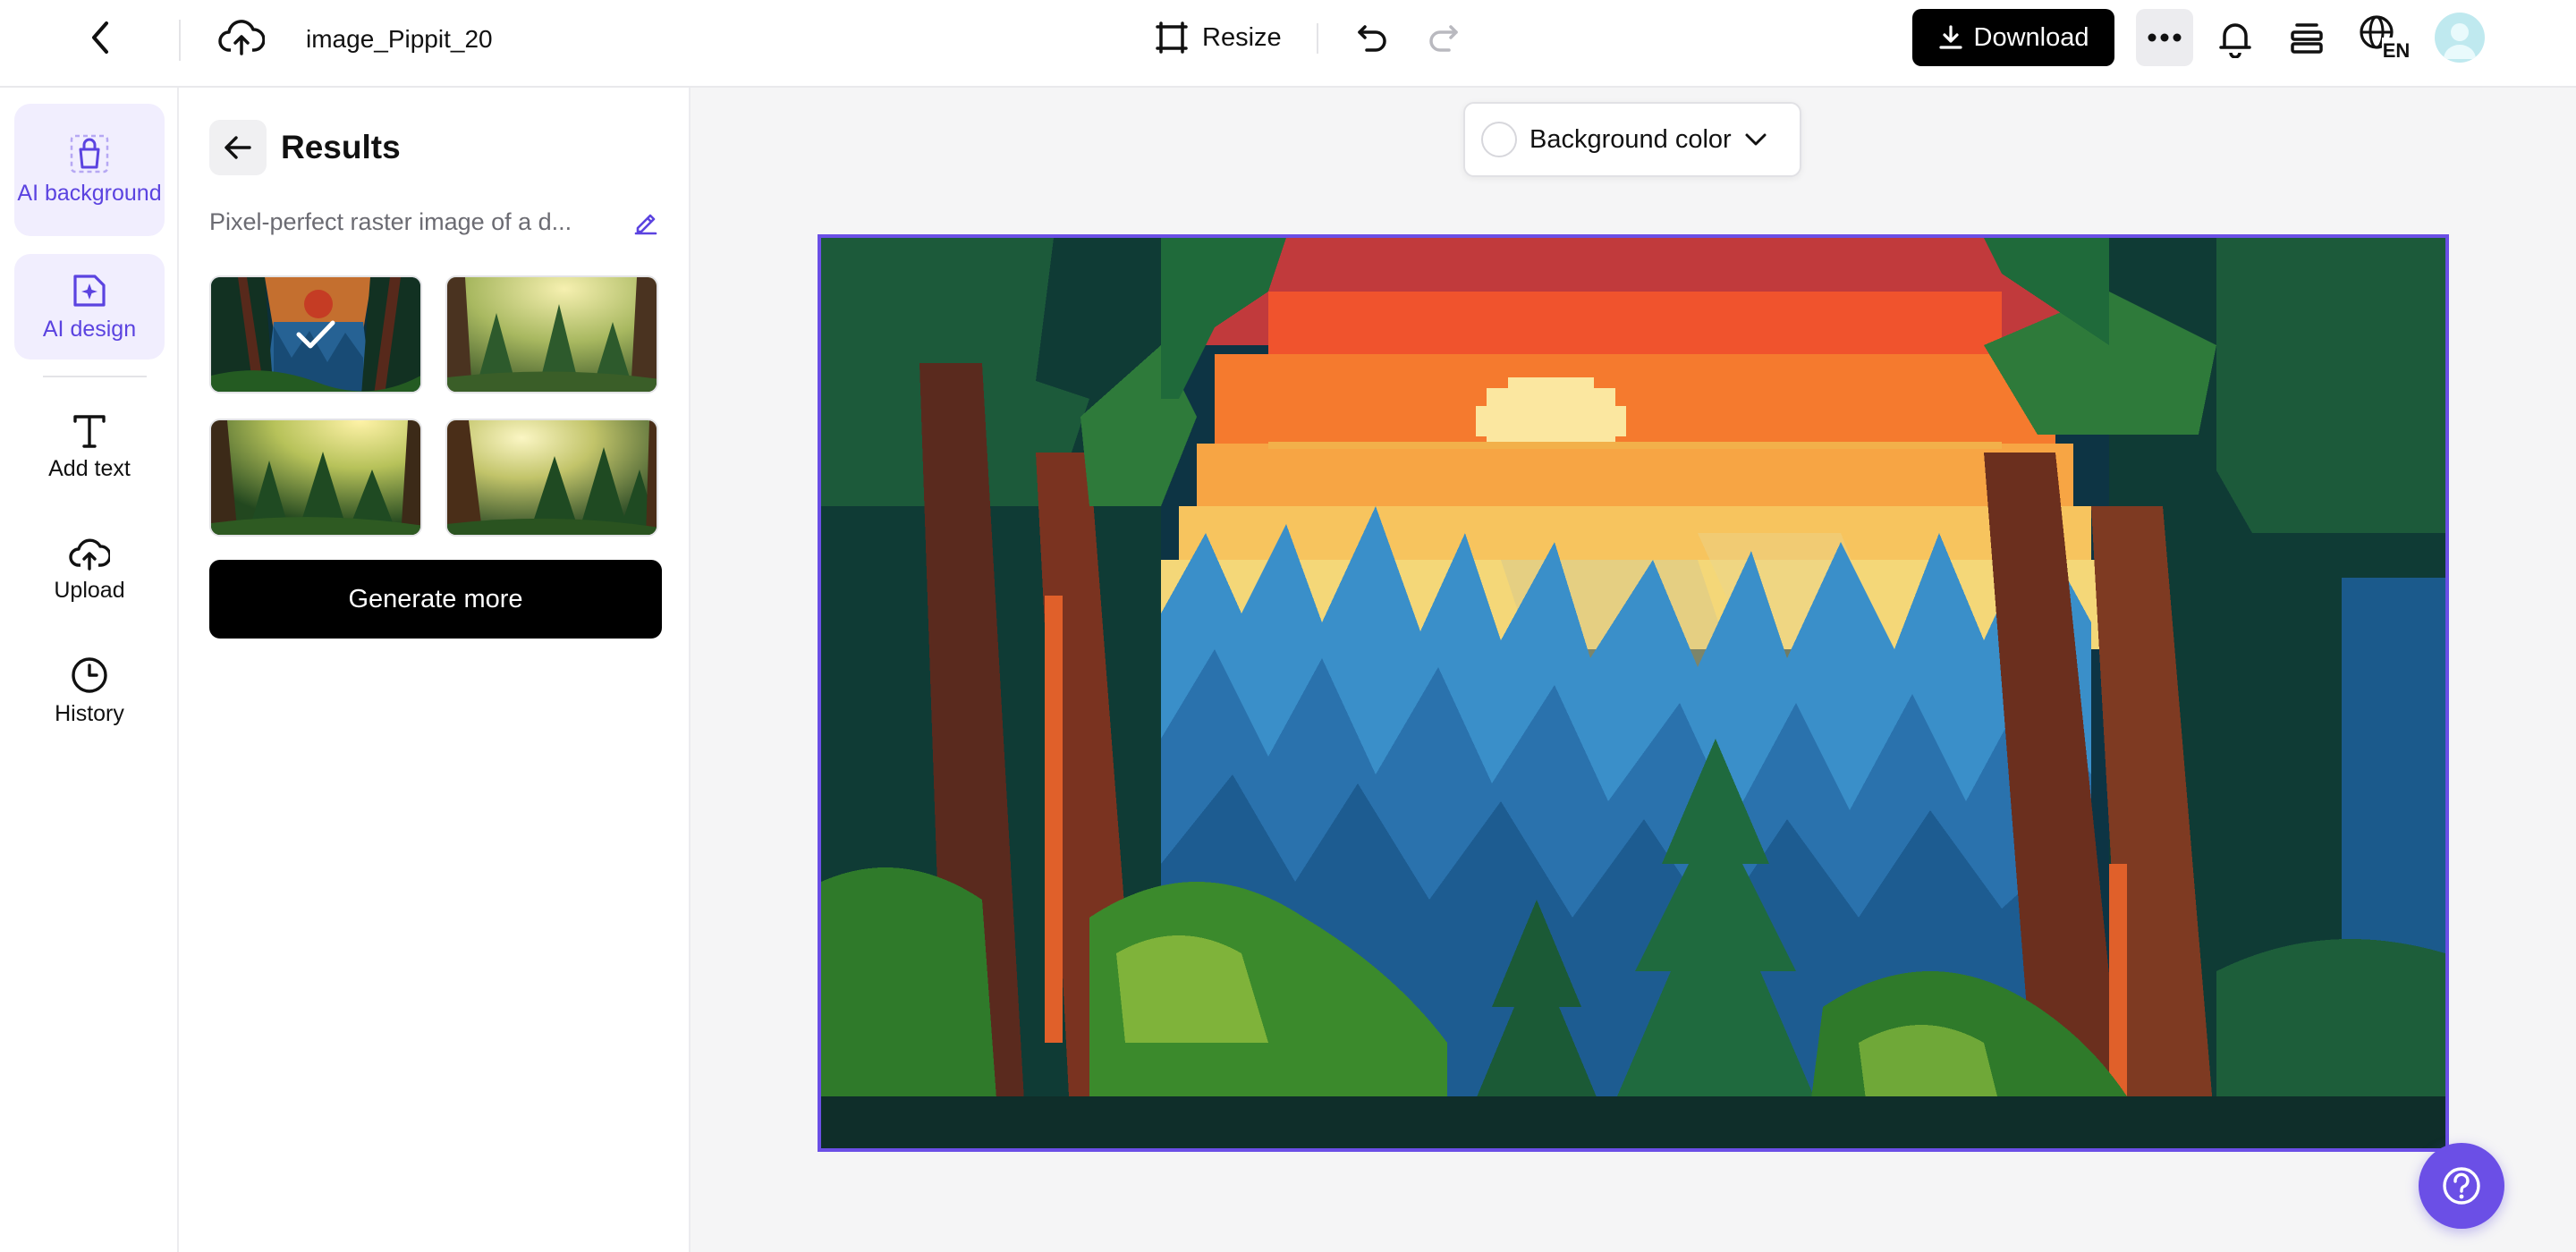  What do you see at coordinates (1950, 37) in the screenshot?
I see `download-icon` at bounding box center [1950, 37].